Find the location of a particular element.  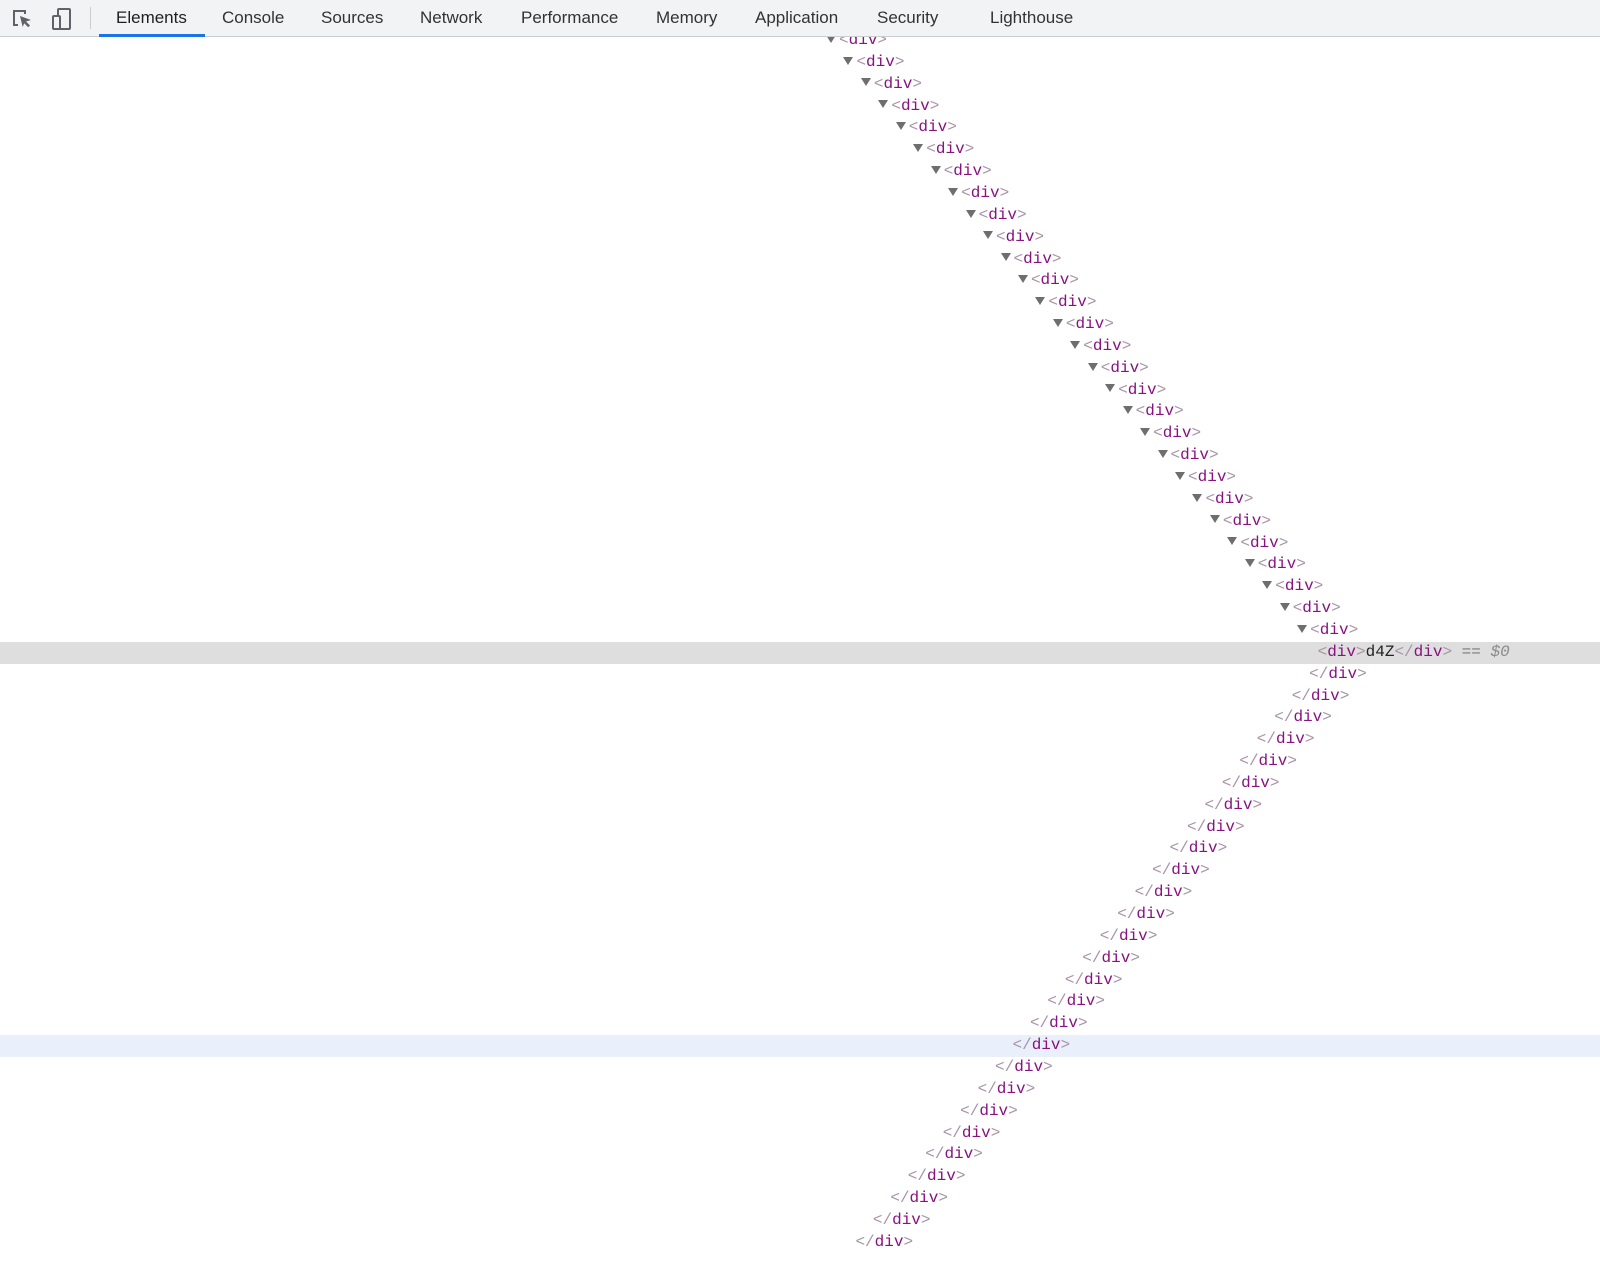

inspect-element-icon is located at coordinates (22, 19).